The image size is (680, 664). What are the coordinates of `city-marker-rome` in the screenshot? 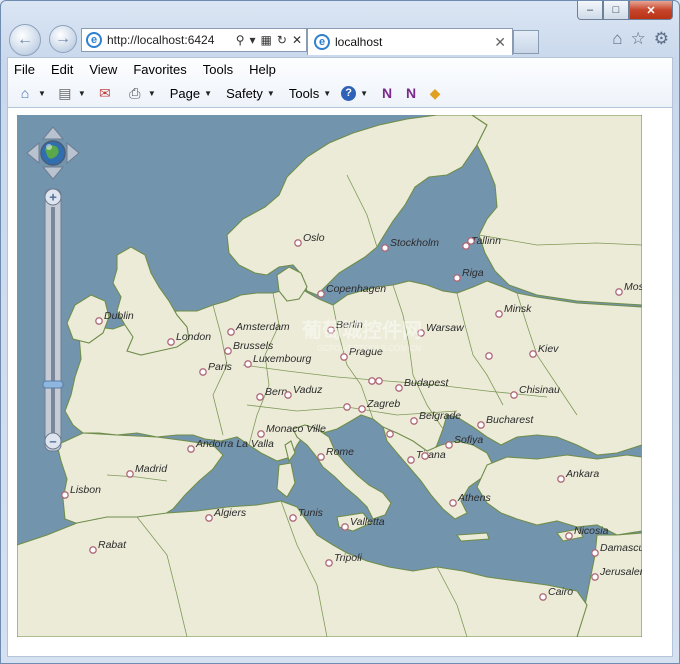 It's located at (321, 457).